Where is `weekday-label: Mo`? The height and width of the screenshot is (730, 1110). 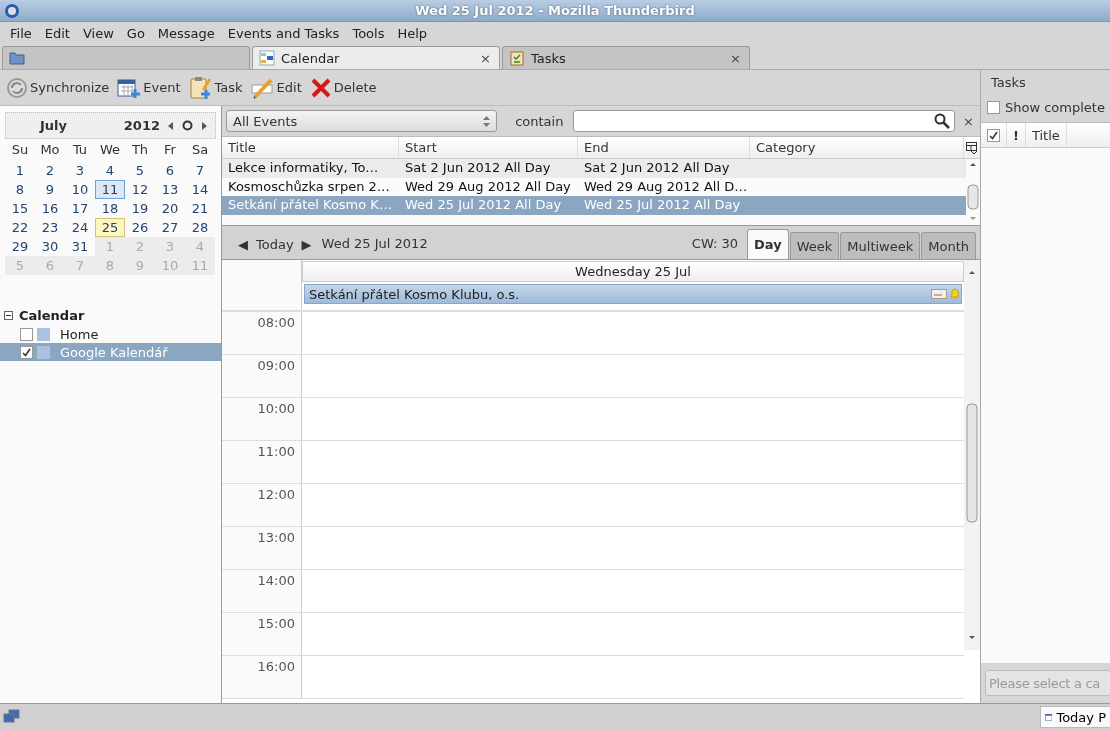
weekday-label: Mo is located at coordinates (50, 150).